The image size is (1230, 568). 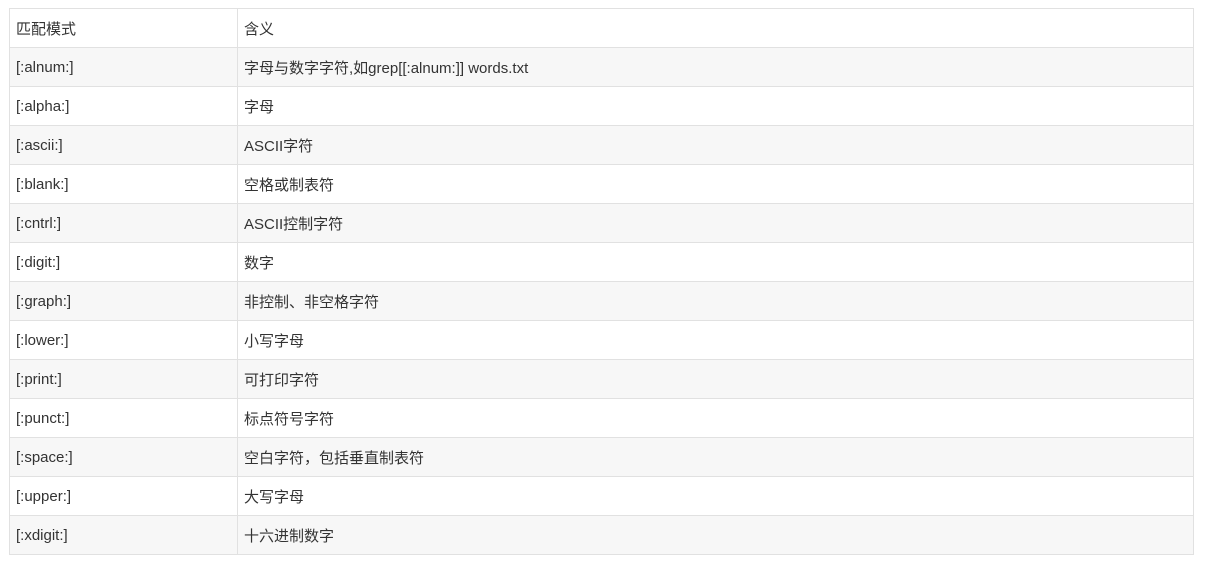 What do you see at coordinates (715, 262) in the screenshot?
I see `meaning-cell: 数字` at bounding box center [715, 262].